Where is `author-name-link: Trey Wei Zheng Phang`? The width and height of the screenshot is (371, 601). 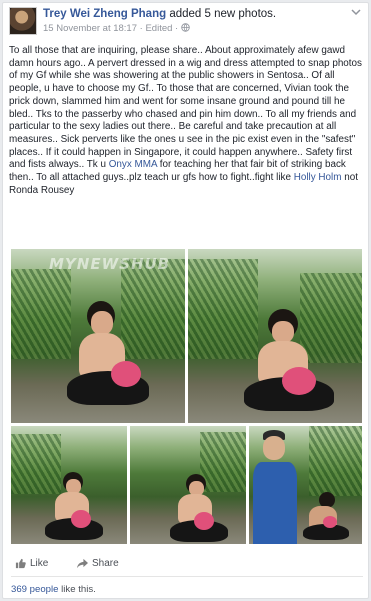 author-name-link: Trey Wei Zheng Phang is located at coordinates (104, 14).